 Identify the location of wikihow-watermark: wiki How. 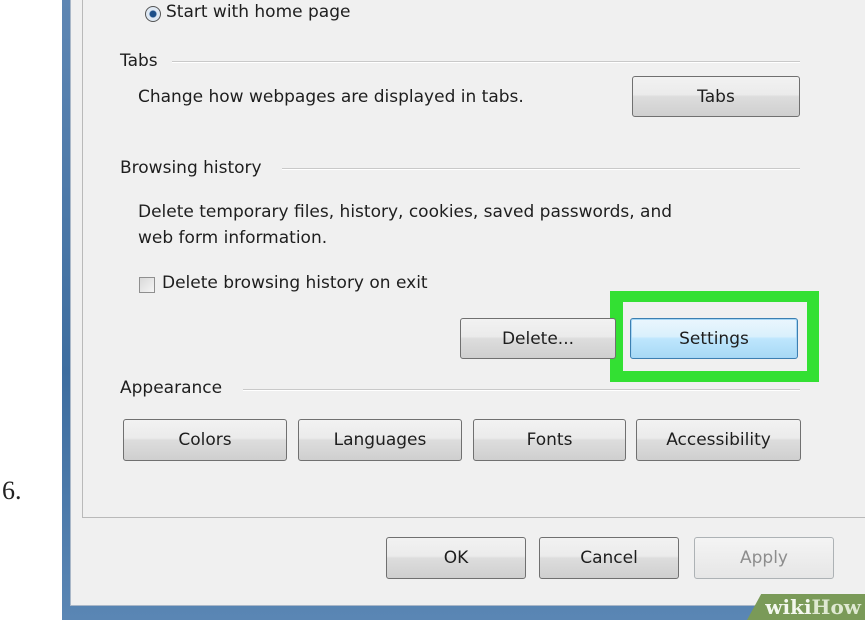
(806, 607).